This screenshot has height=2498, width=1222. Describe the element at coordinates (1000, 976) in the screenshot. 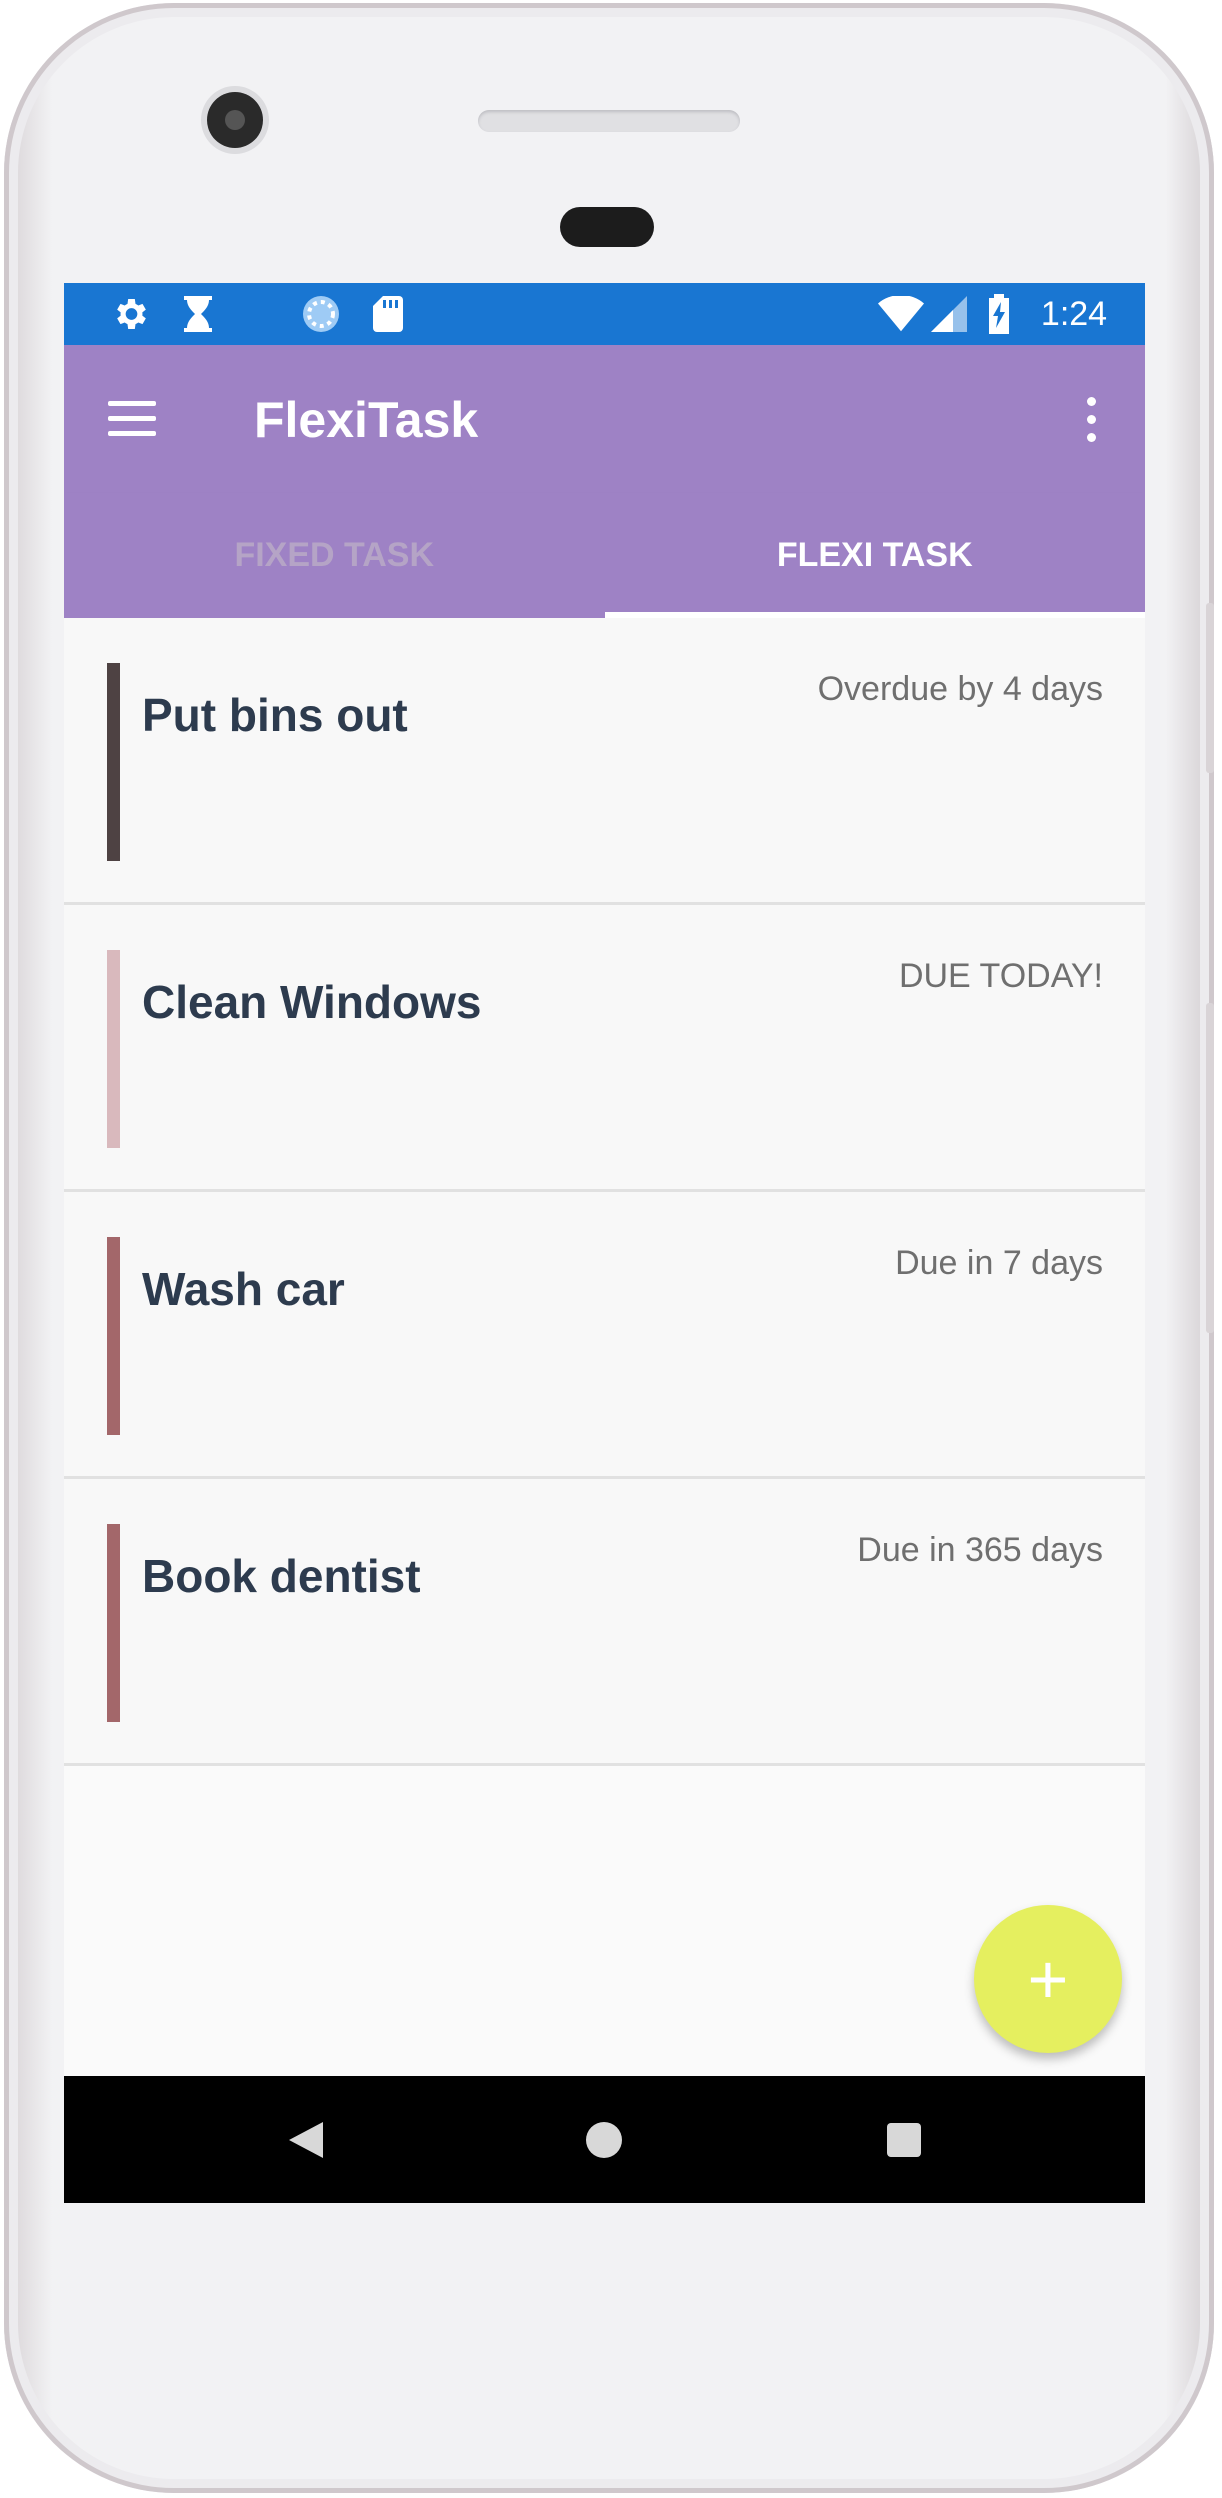

I see `task-due-status: DUE TODAY!` at that location.